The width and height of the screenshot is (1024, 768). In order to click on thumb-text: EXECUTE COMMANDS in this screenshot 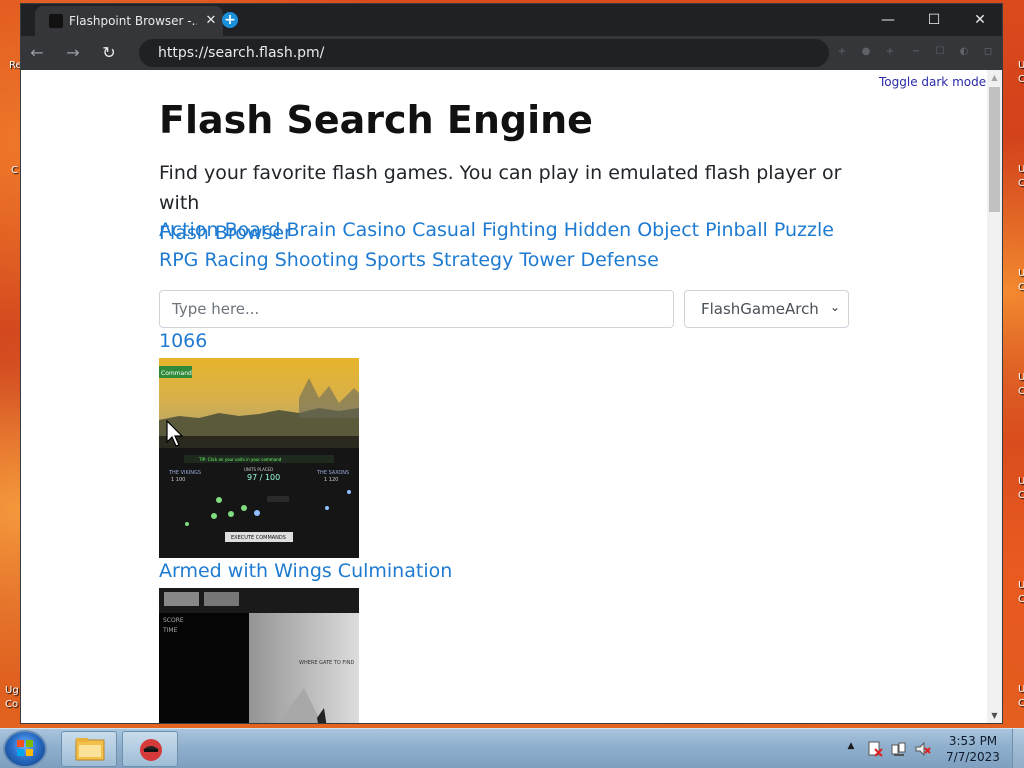, I will do `click(258, 538)`.